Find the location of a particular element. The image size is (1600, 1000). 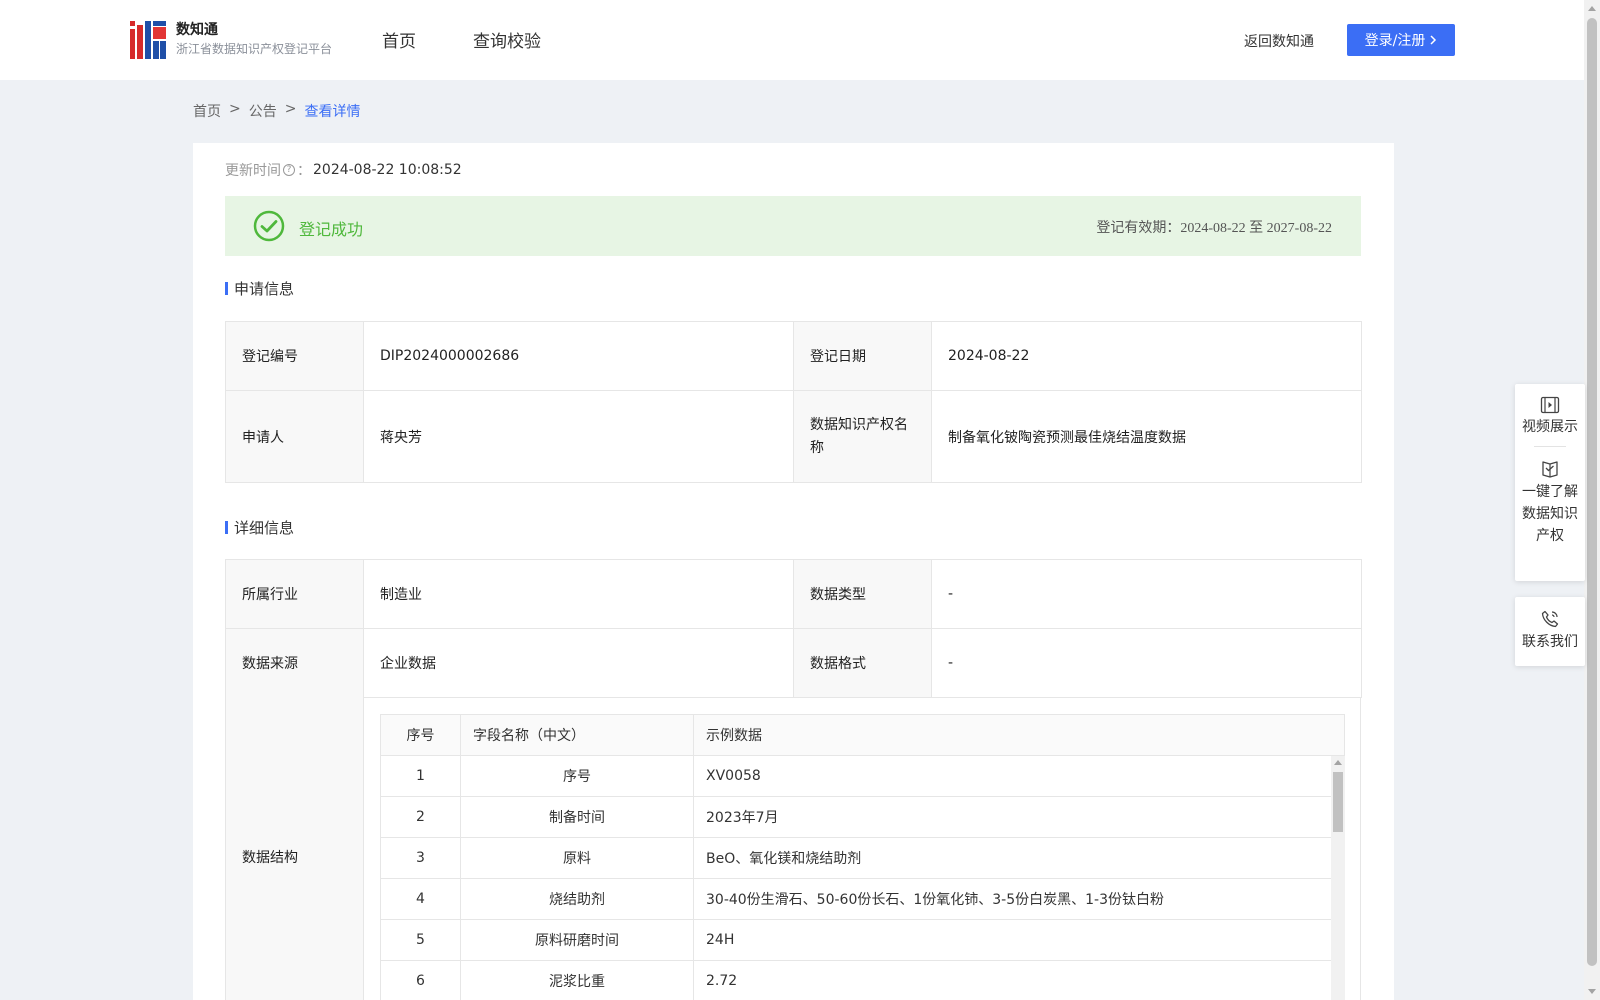

cell-example: 24H is located at coordinates (1019, 940).